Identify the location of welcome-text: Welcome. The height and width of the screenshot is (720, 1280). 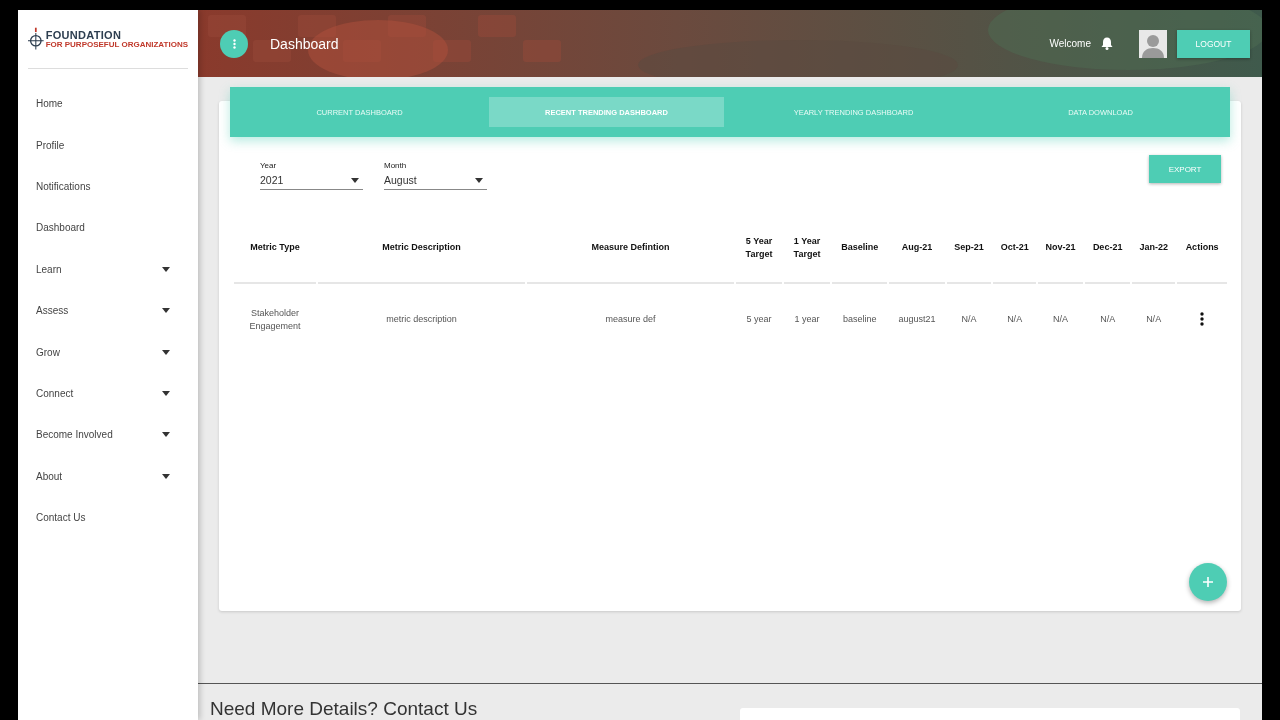
(1070, 43).